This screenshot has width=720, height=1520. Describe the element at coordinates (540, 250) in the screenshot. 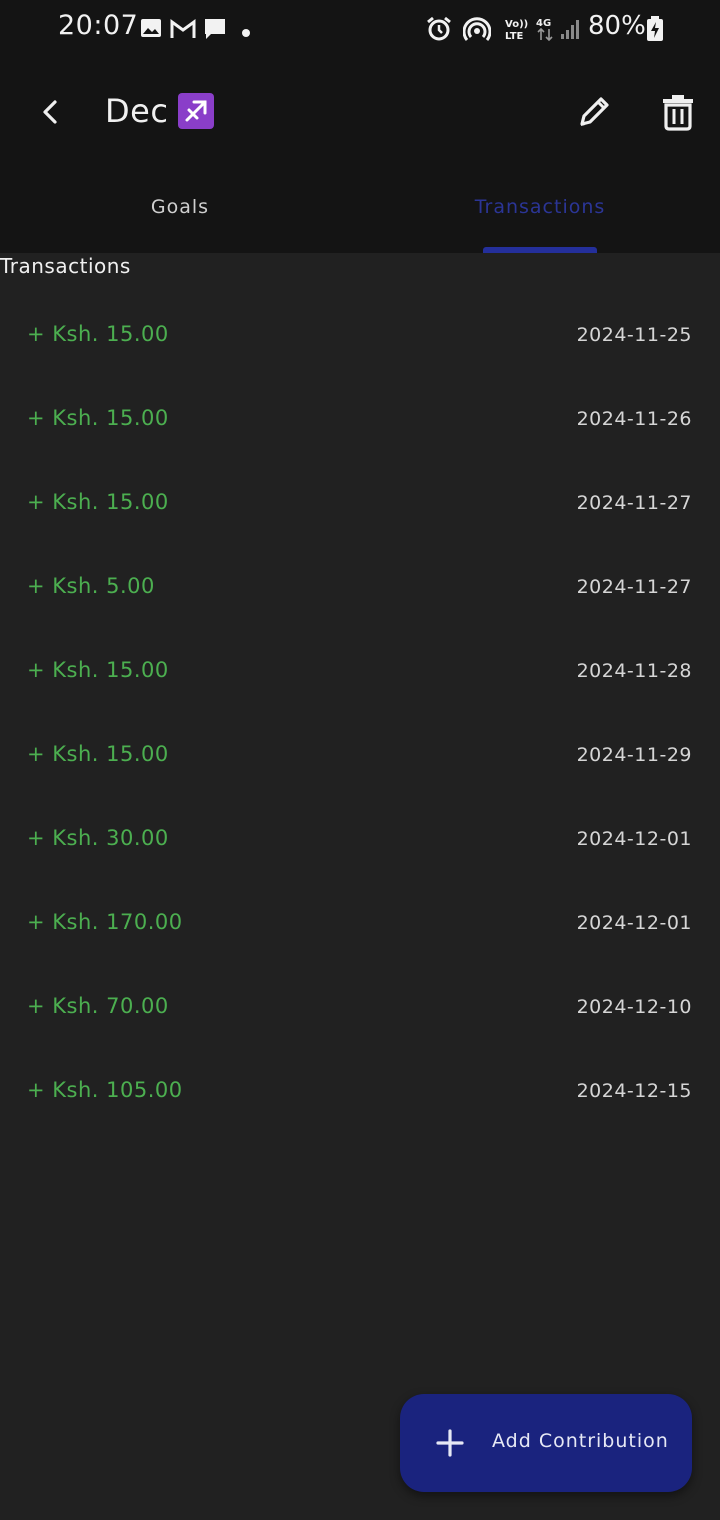

I see `active-tab-indicator` at that location.